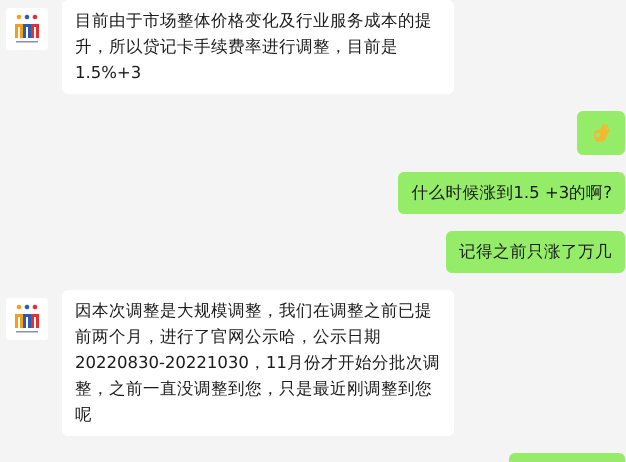 The width and height of the screenshot is (626, 462). What do you see at coordinates (535, 252) in the screenshot?
I see `message-bubble: 记得之前只涨了万几` at bounding box center [535, 252].